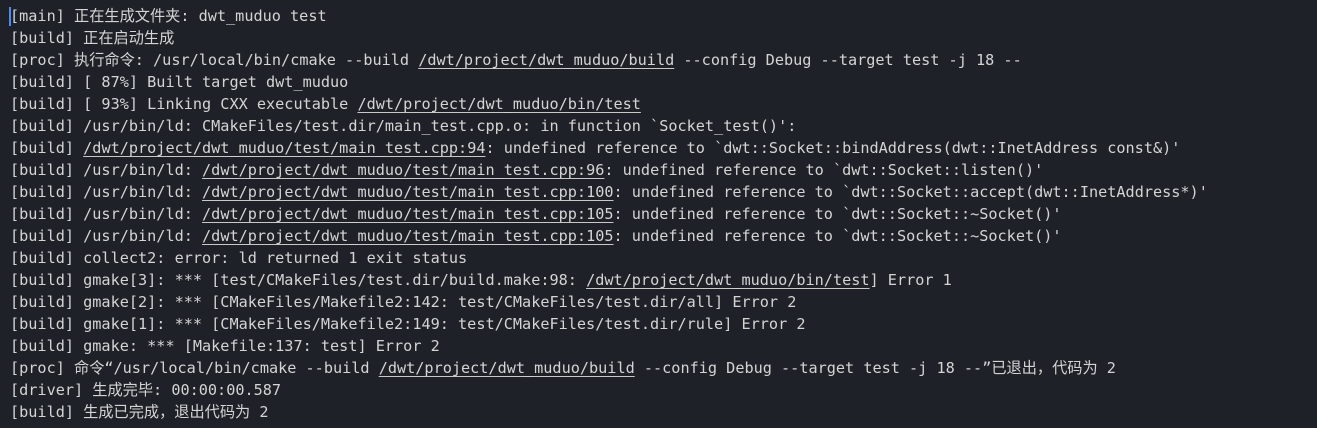 The height and width of the screenshot is (428, 1317). I want to click on output-line: [main] 正在生成文件夹: dwt_muduo test, so click(660, 16).